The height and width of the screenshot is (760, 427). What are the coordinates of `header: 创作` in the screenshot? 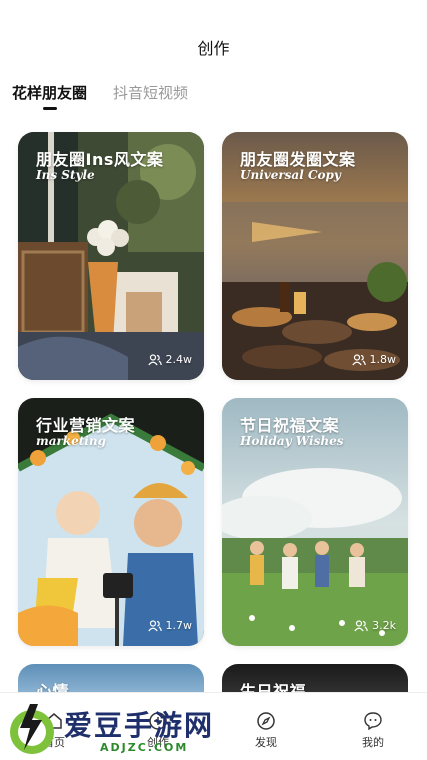 It's located at (213, 36).